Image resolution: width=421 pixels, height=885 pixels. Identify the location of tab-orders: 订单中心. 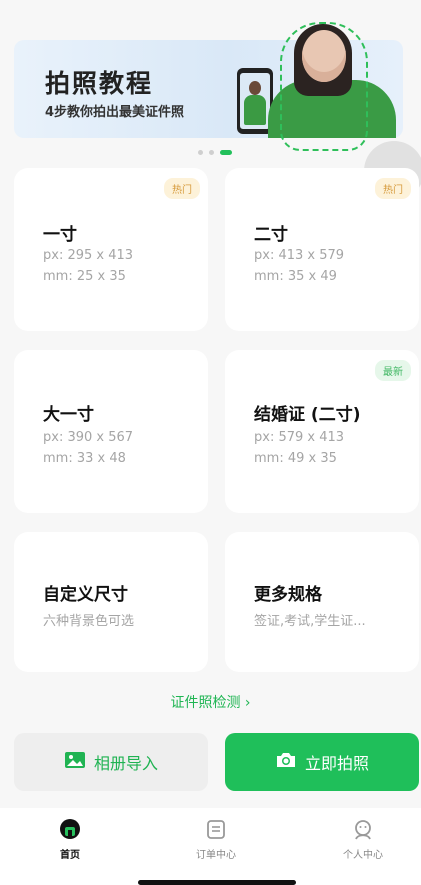
(216, 839).